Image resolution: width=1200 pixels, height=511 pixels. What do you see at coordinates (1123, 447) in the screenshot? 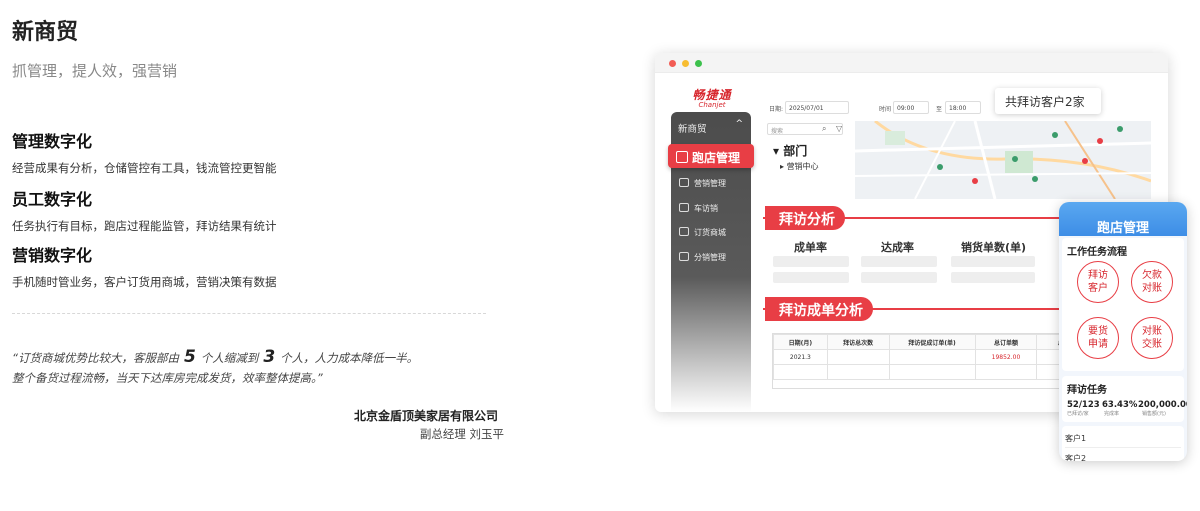
I see `row-divider` at bounding box center [1123, 447].